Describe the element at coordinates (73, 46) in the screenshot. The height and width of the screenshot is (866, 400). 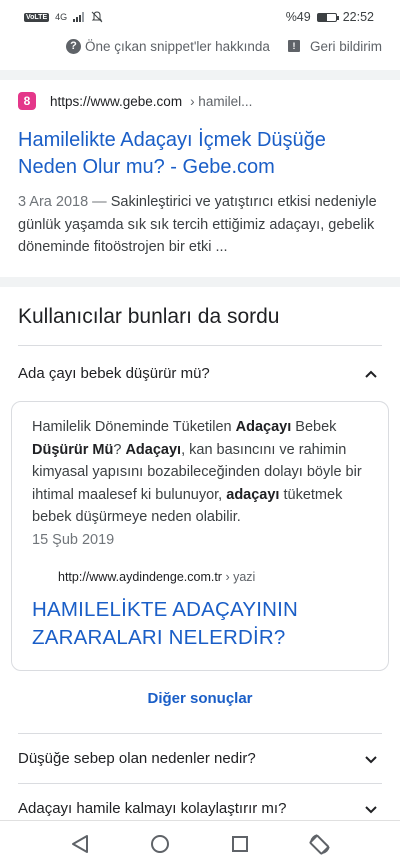
I see `help-icon: ?` at that location.